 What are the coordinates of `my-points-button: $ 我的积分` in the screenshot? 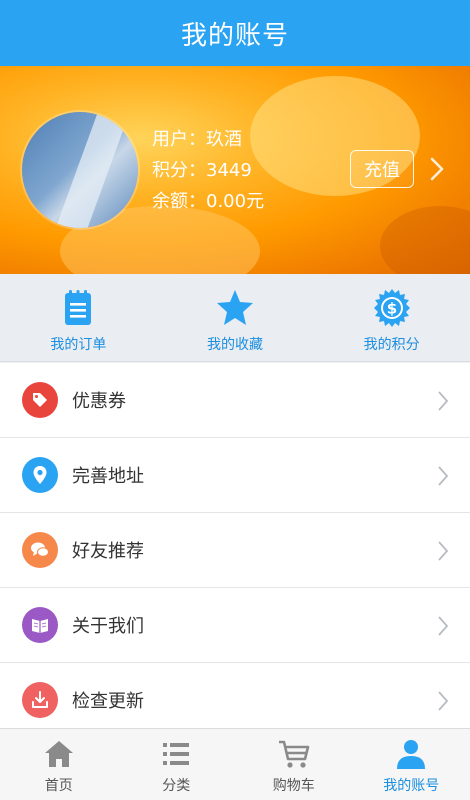 It's located at (391, 317).